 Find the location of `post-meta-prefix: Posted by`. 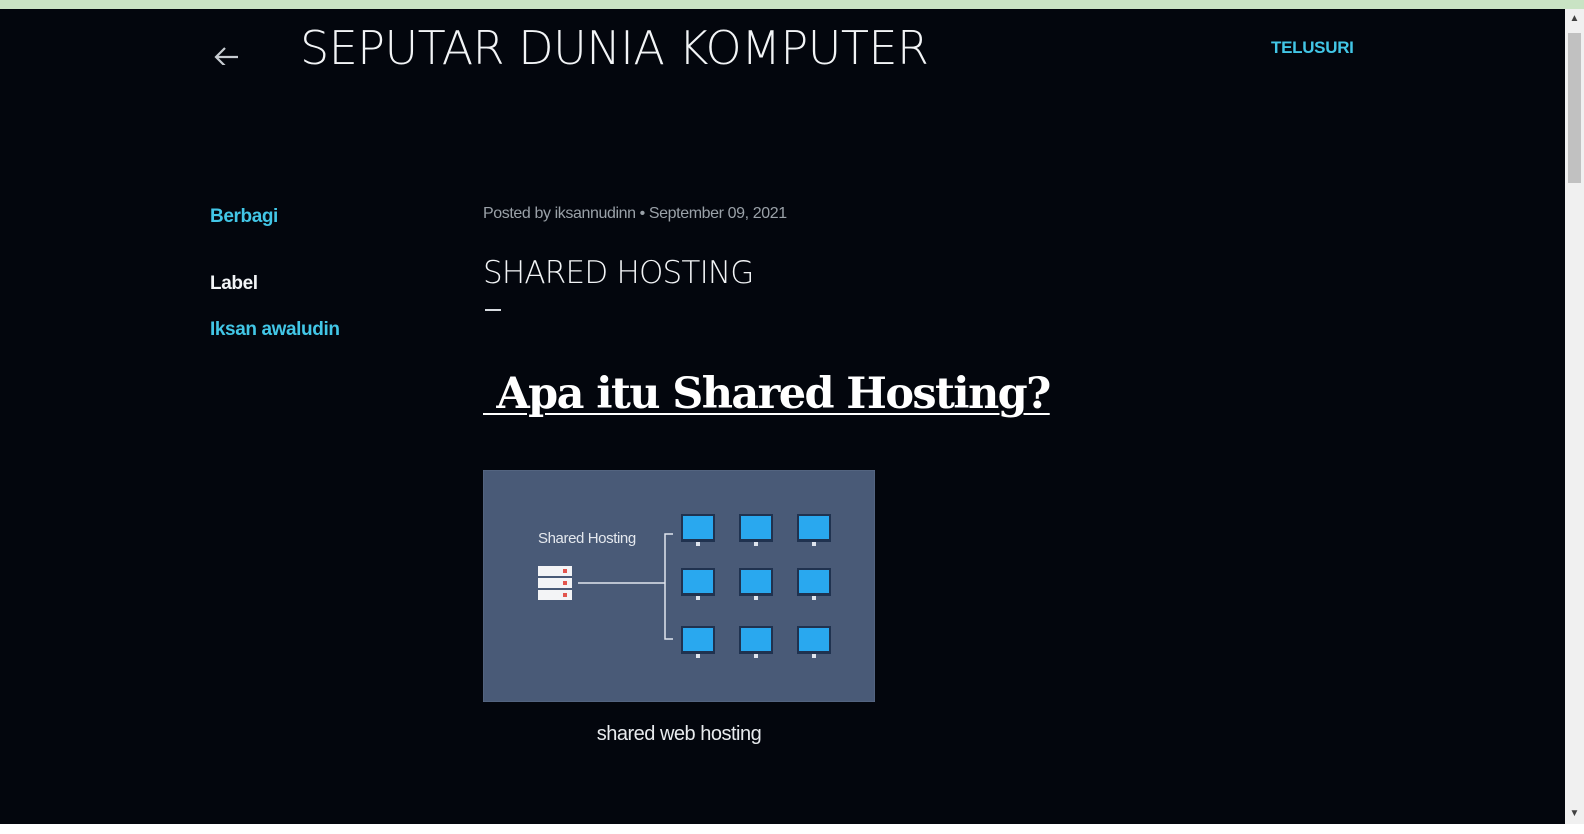

post-meta-prefix: Posted by is located at coordinates (519, 213).